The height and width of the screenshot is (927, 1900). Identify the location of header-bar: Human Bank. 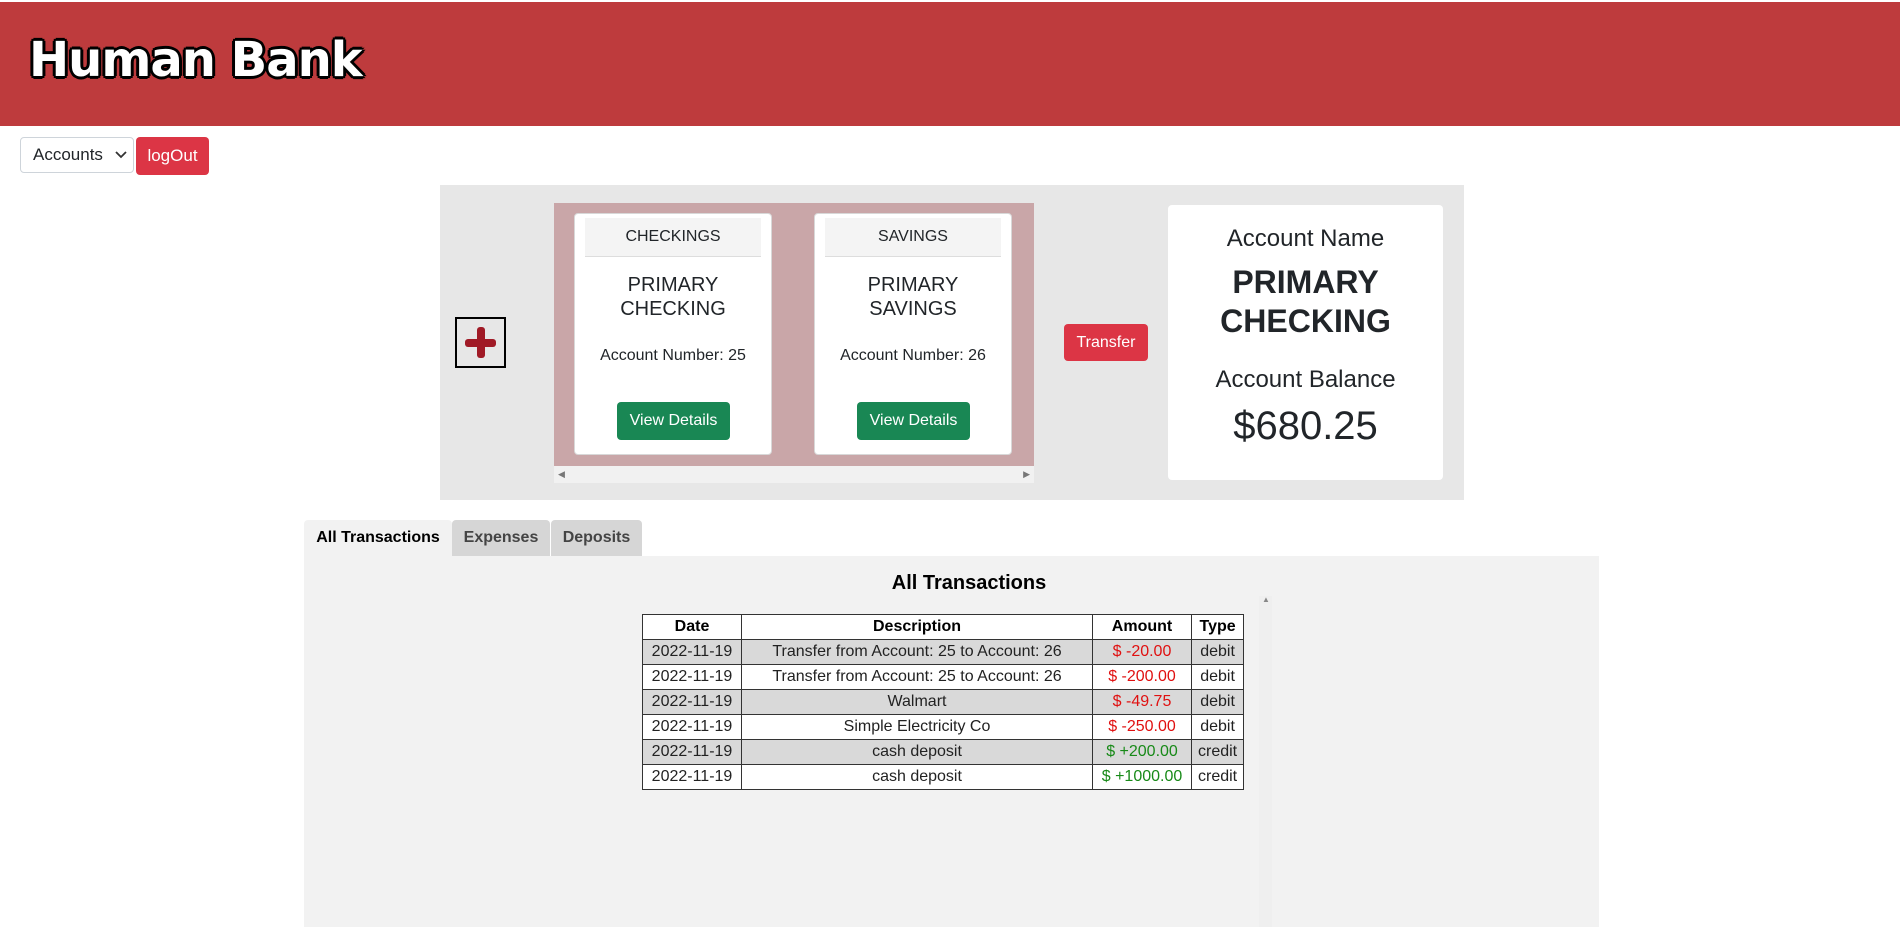
(950, 64).